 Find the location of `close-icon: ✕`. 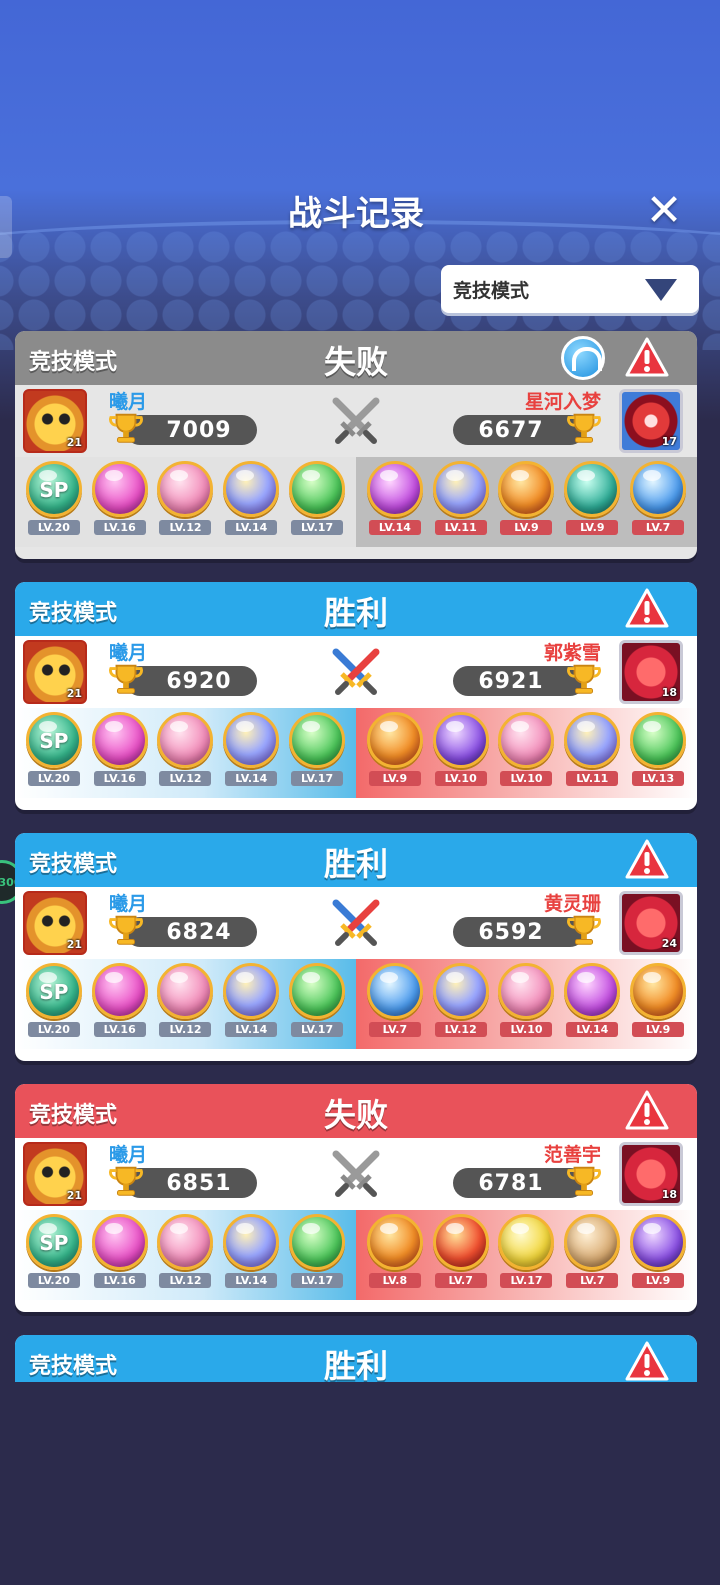

close-icon: ✕ is located at coordinates (664, 211).